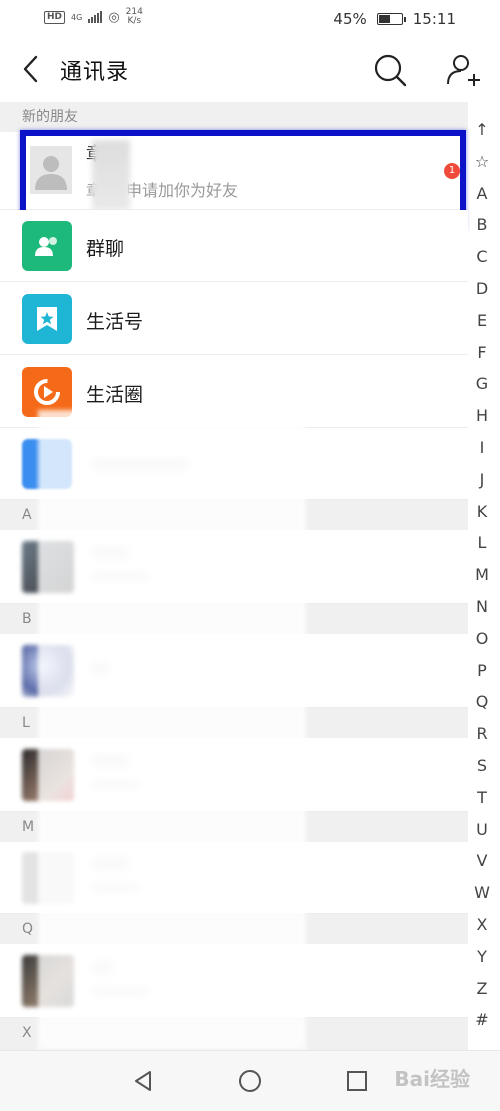  Describe the element at coordinates (482, 734) in the screenshot. I see `index-letter: R` at that location.